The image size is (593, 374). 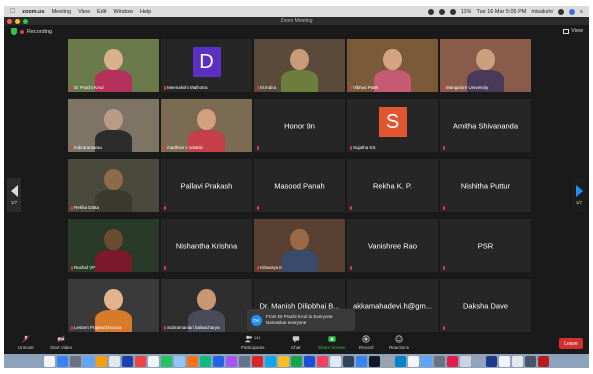 I want to click on participant-tile: Vanishree Rao, so click(x=392, y=245).